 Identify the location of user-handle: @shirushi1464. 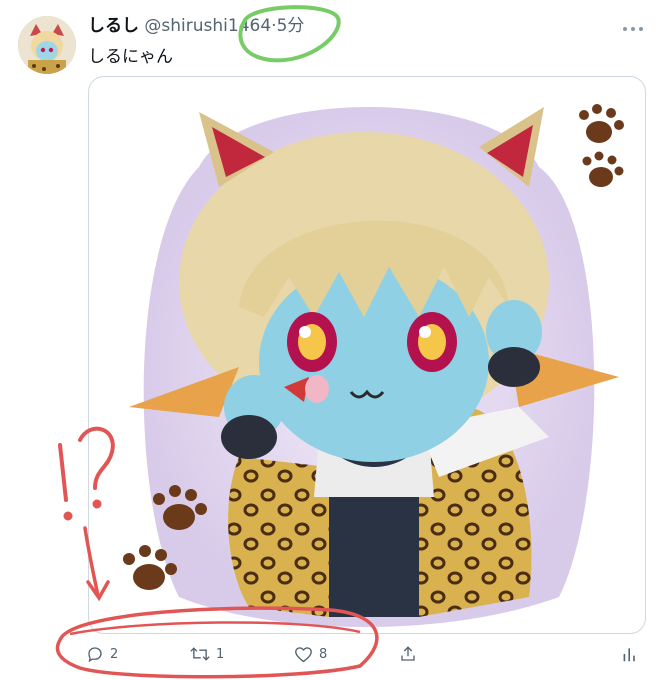
(207, 26).